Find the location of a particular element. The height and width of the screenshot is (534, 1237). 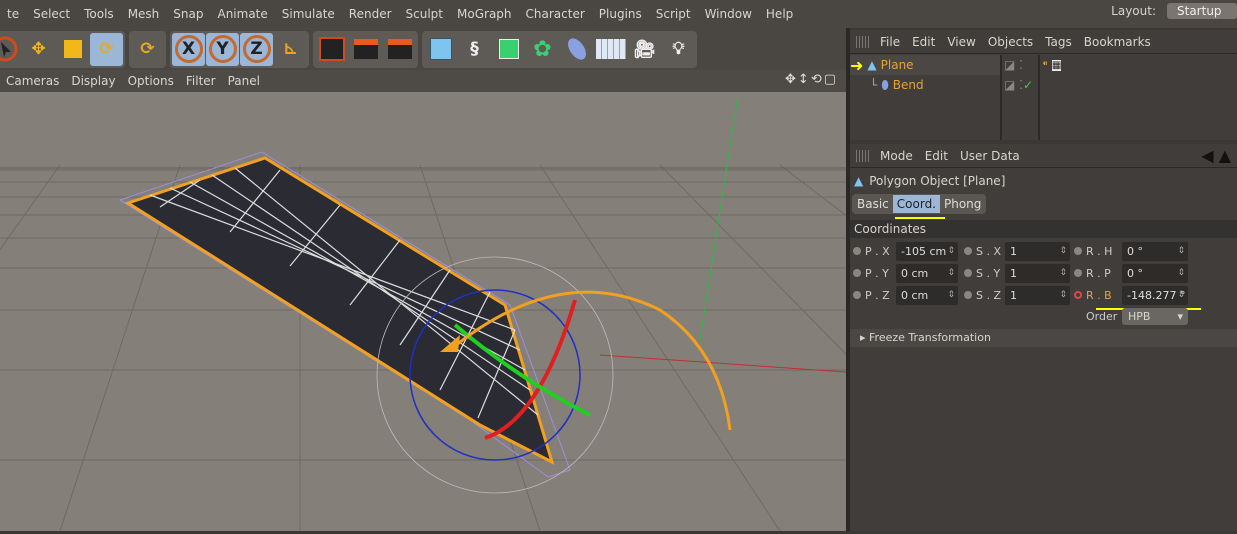

render-view-icon is located at coordinates (331, 49).